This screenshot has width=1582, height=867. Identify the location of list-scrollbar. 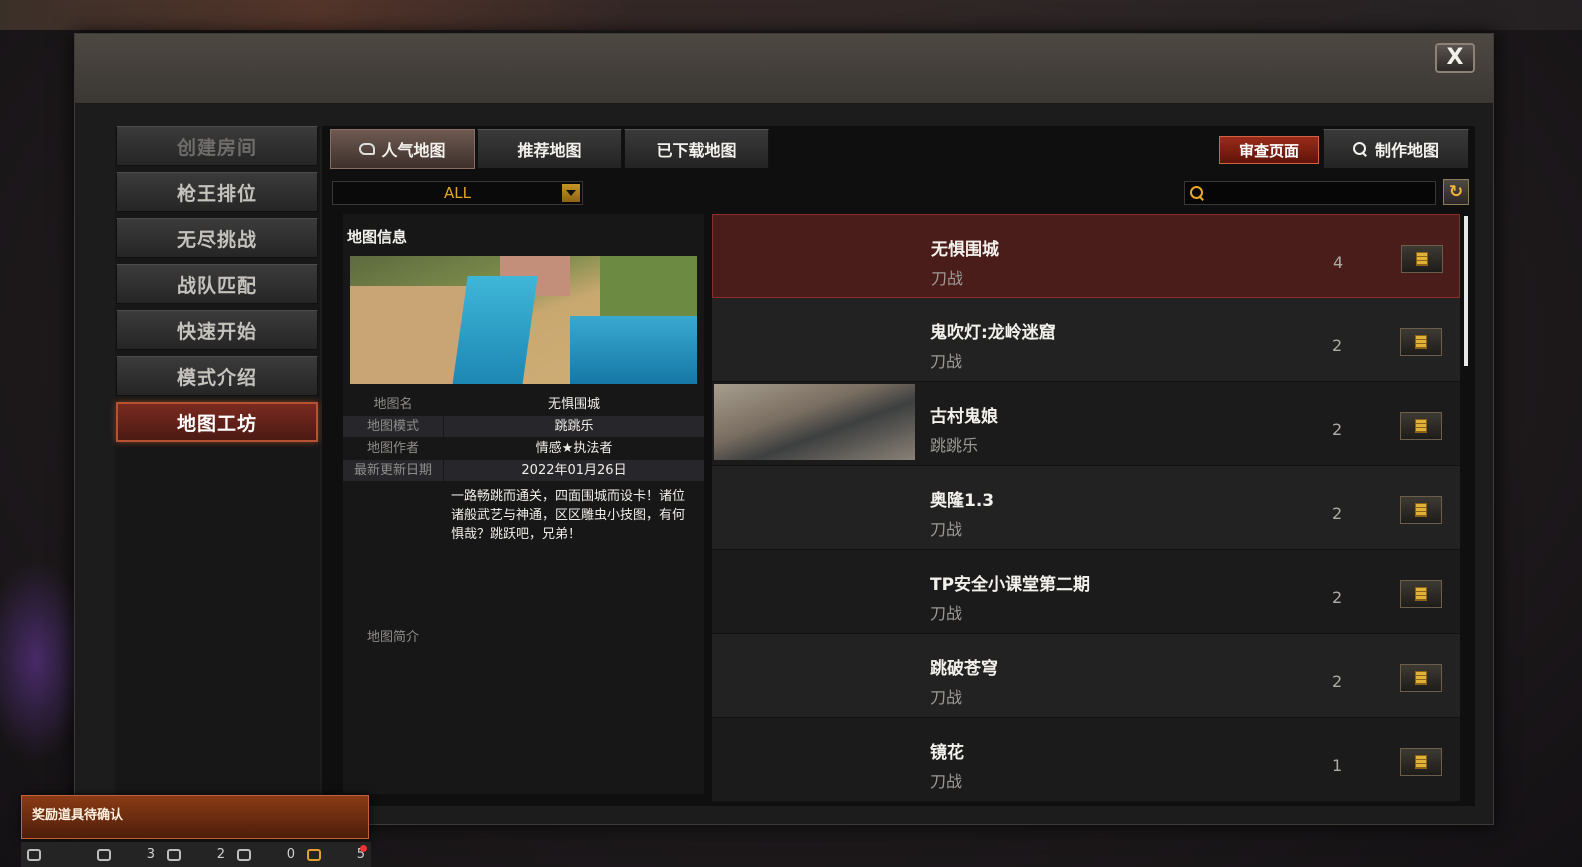
(1466, 291).